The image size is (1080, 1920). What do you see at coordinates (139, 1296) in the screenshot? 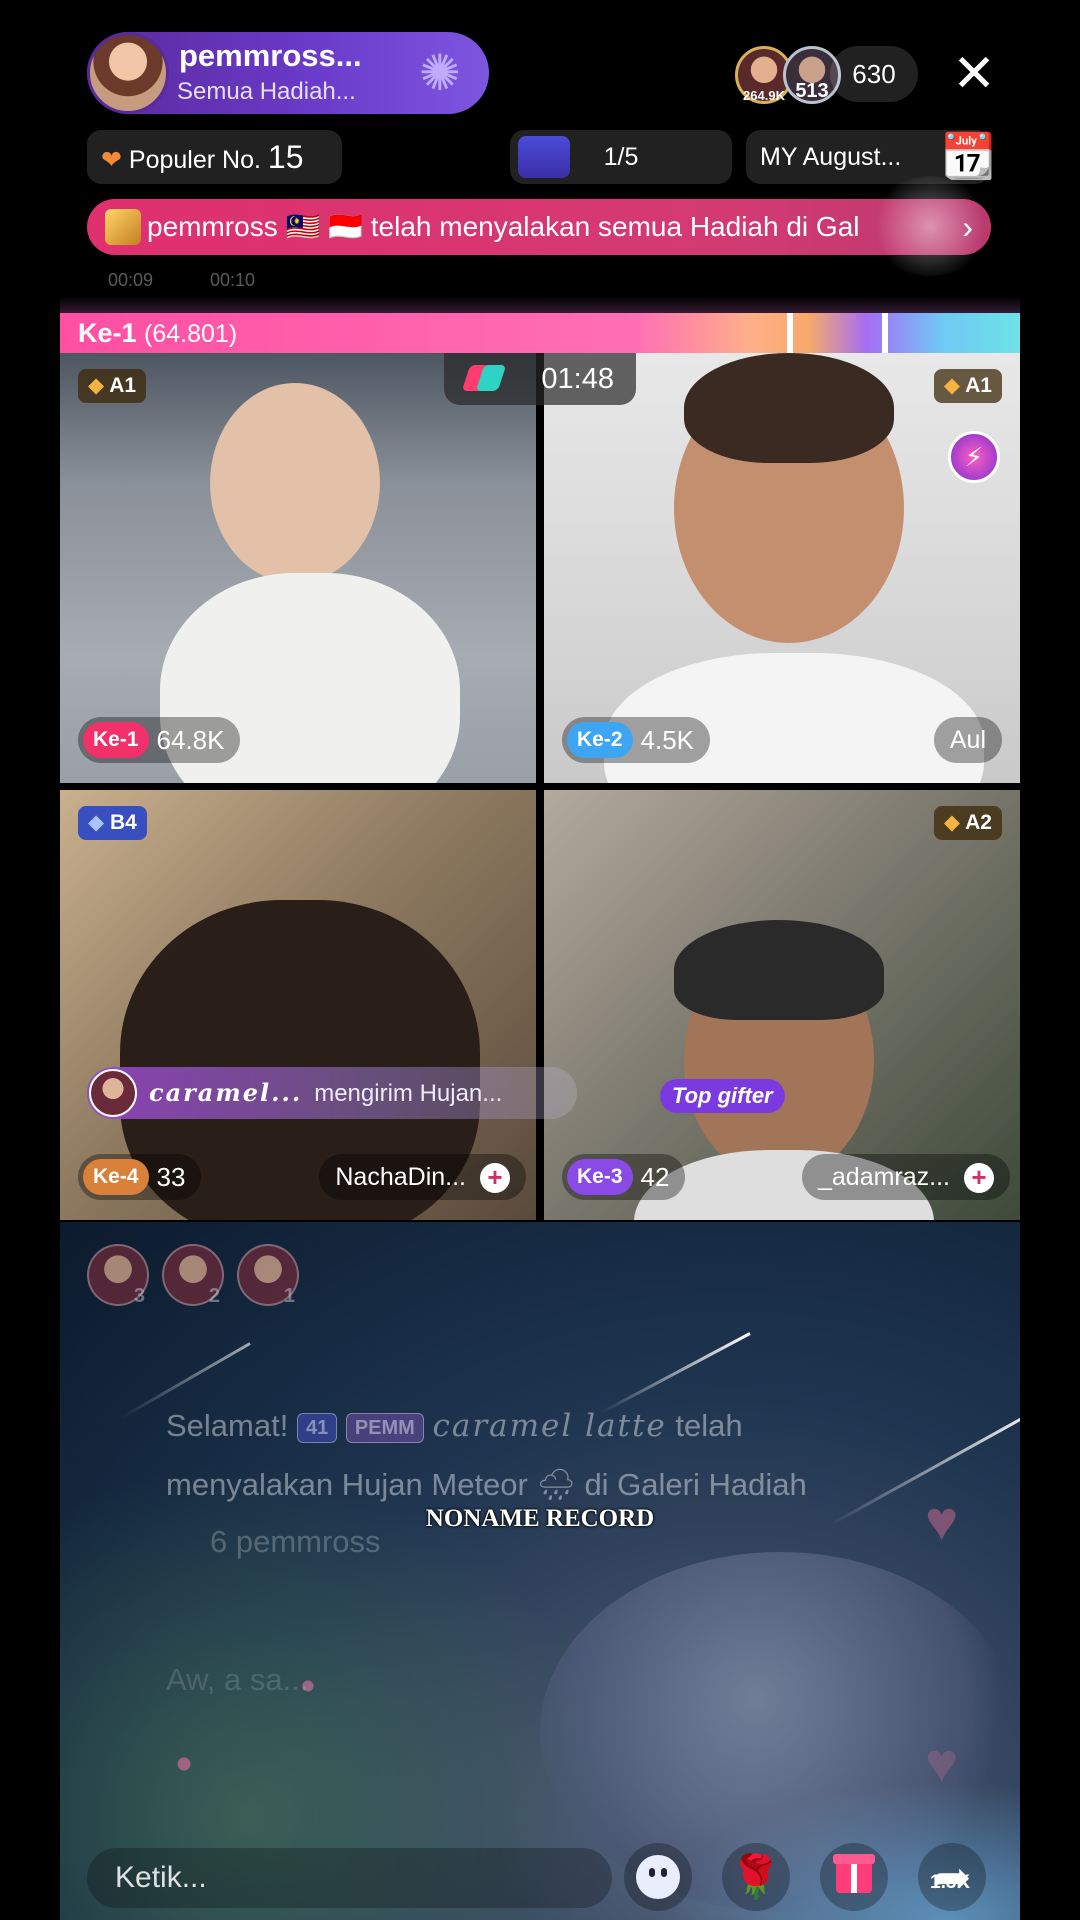
I see `top-gifter-rank: 3` at bounding box center [139, 1296].